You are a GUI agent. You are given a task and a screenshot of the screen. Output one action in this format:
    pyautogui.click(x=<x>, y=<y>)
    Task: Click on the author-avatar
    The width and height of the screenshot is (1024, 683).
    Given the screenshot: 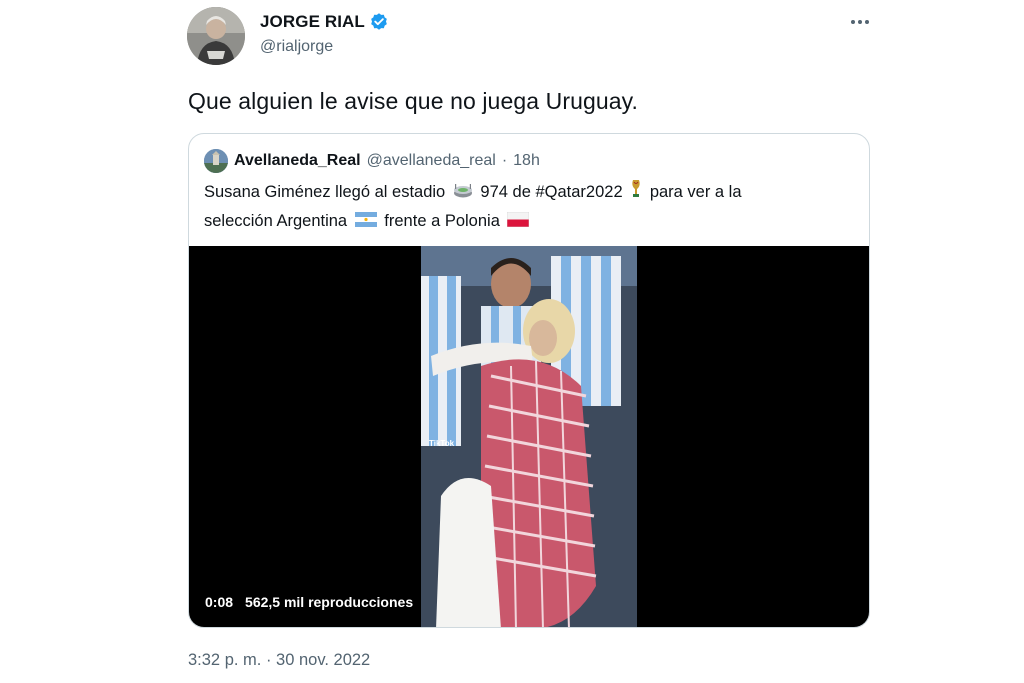 What is the action you would take?
    pyautogui.click(x=216, y=36)
    